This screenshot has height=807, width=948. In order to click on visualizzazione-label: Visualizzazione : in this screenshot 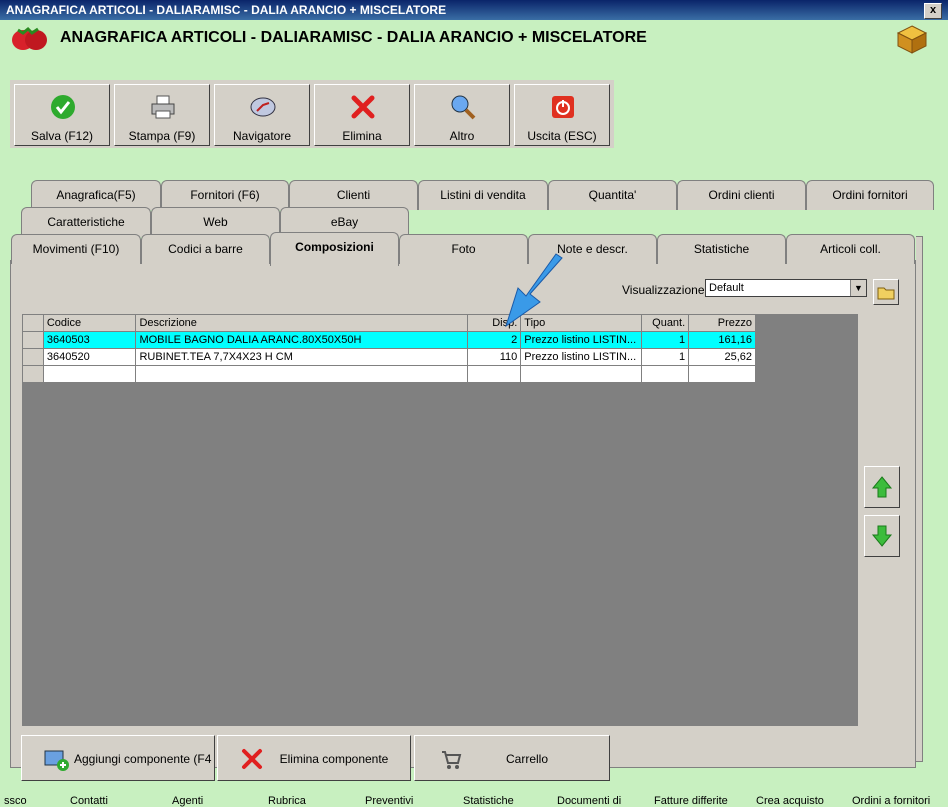, I will do `click(667, 290)`.